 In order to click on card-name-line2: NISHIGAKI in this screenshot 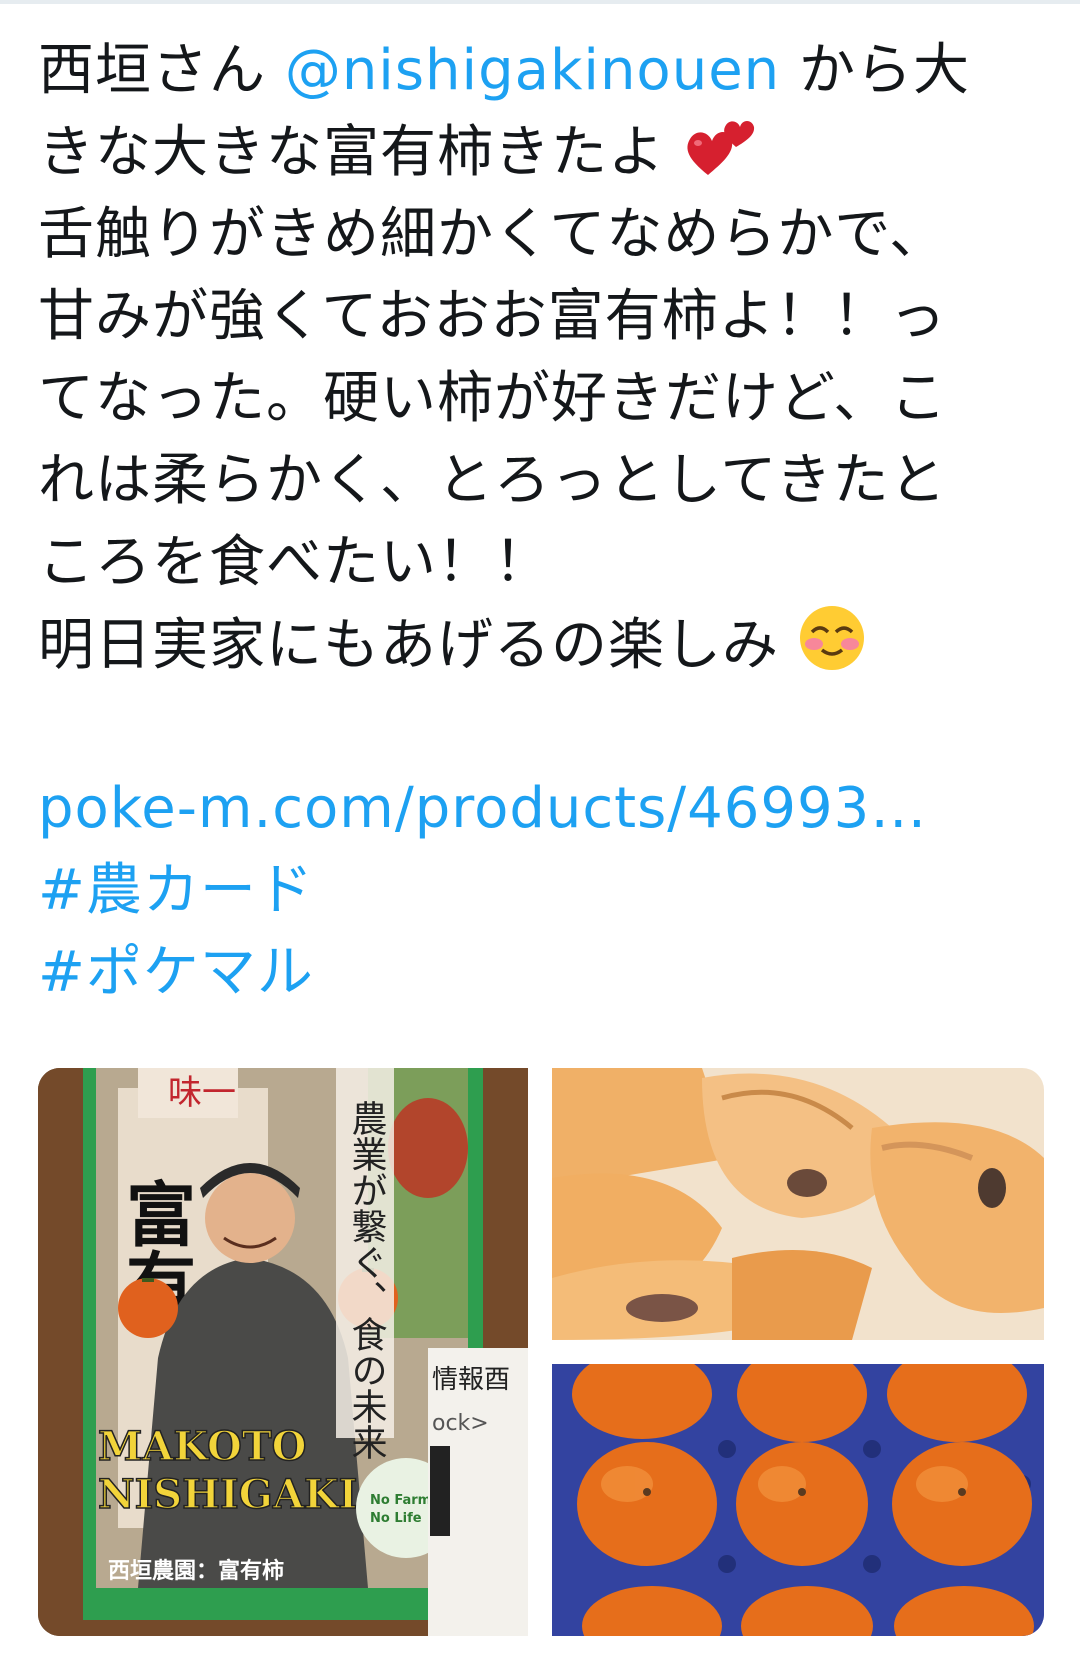, I will do `click(227, 1494)`.